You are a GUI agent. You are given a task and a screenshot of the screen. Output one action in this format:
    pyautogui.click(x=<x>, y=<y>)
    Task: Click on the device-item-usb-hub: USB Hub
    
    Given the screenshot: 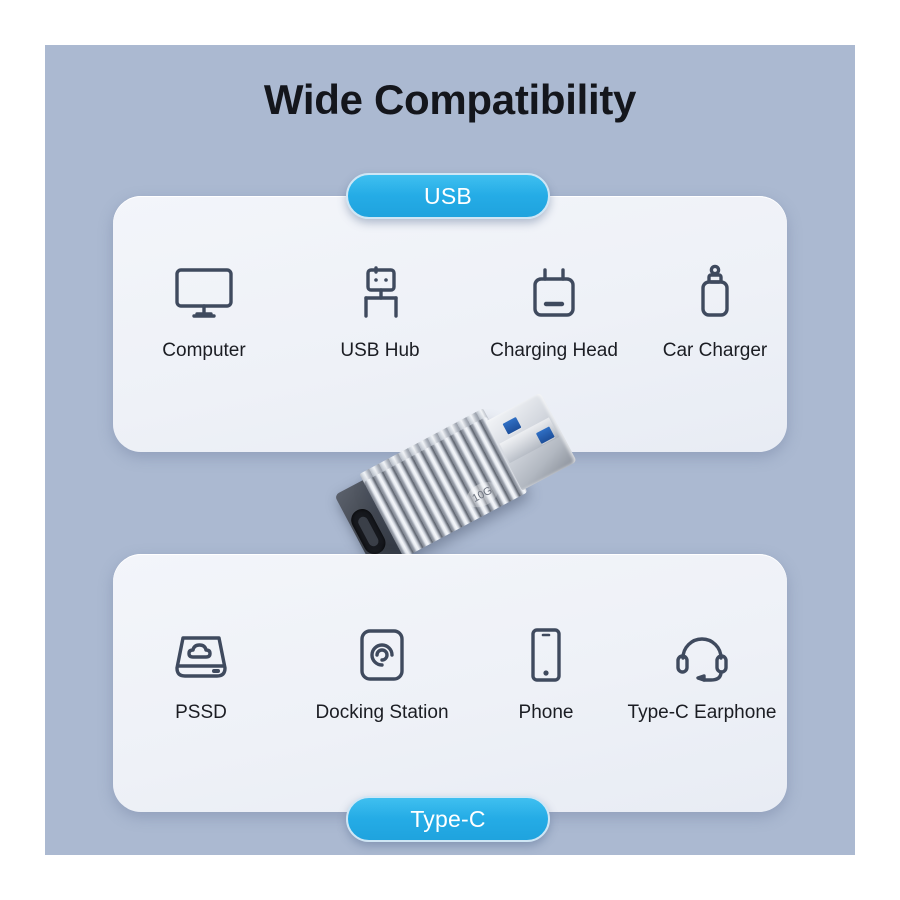 What is the action you would take?
    pyautogui.click(x=380, y=312)
    